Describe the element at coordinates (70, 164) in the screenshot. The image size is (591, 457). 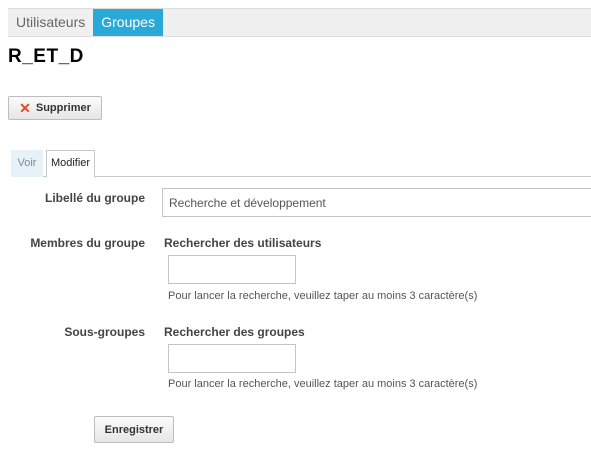
I see `tab-modifier: Modifier` at that location.